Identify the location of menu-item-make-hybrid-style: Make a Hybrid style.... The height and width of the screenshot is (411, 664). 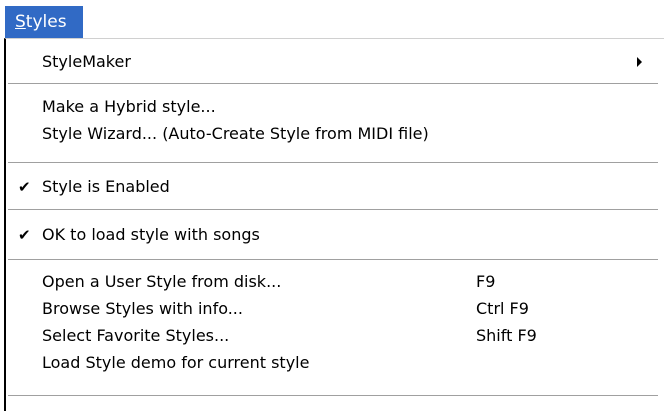
(332, 107).